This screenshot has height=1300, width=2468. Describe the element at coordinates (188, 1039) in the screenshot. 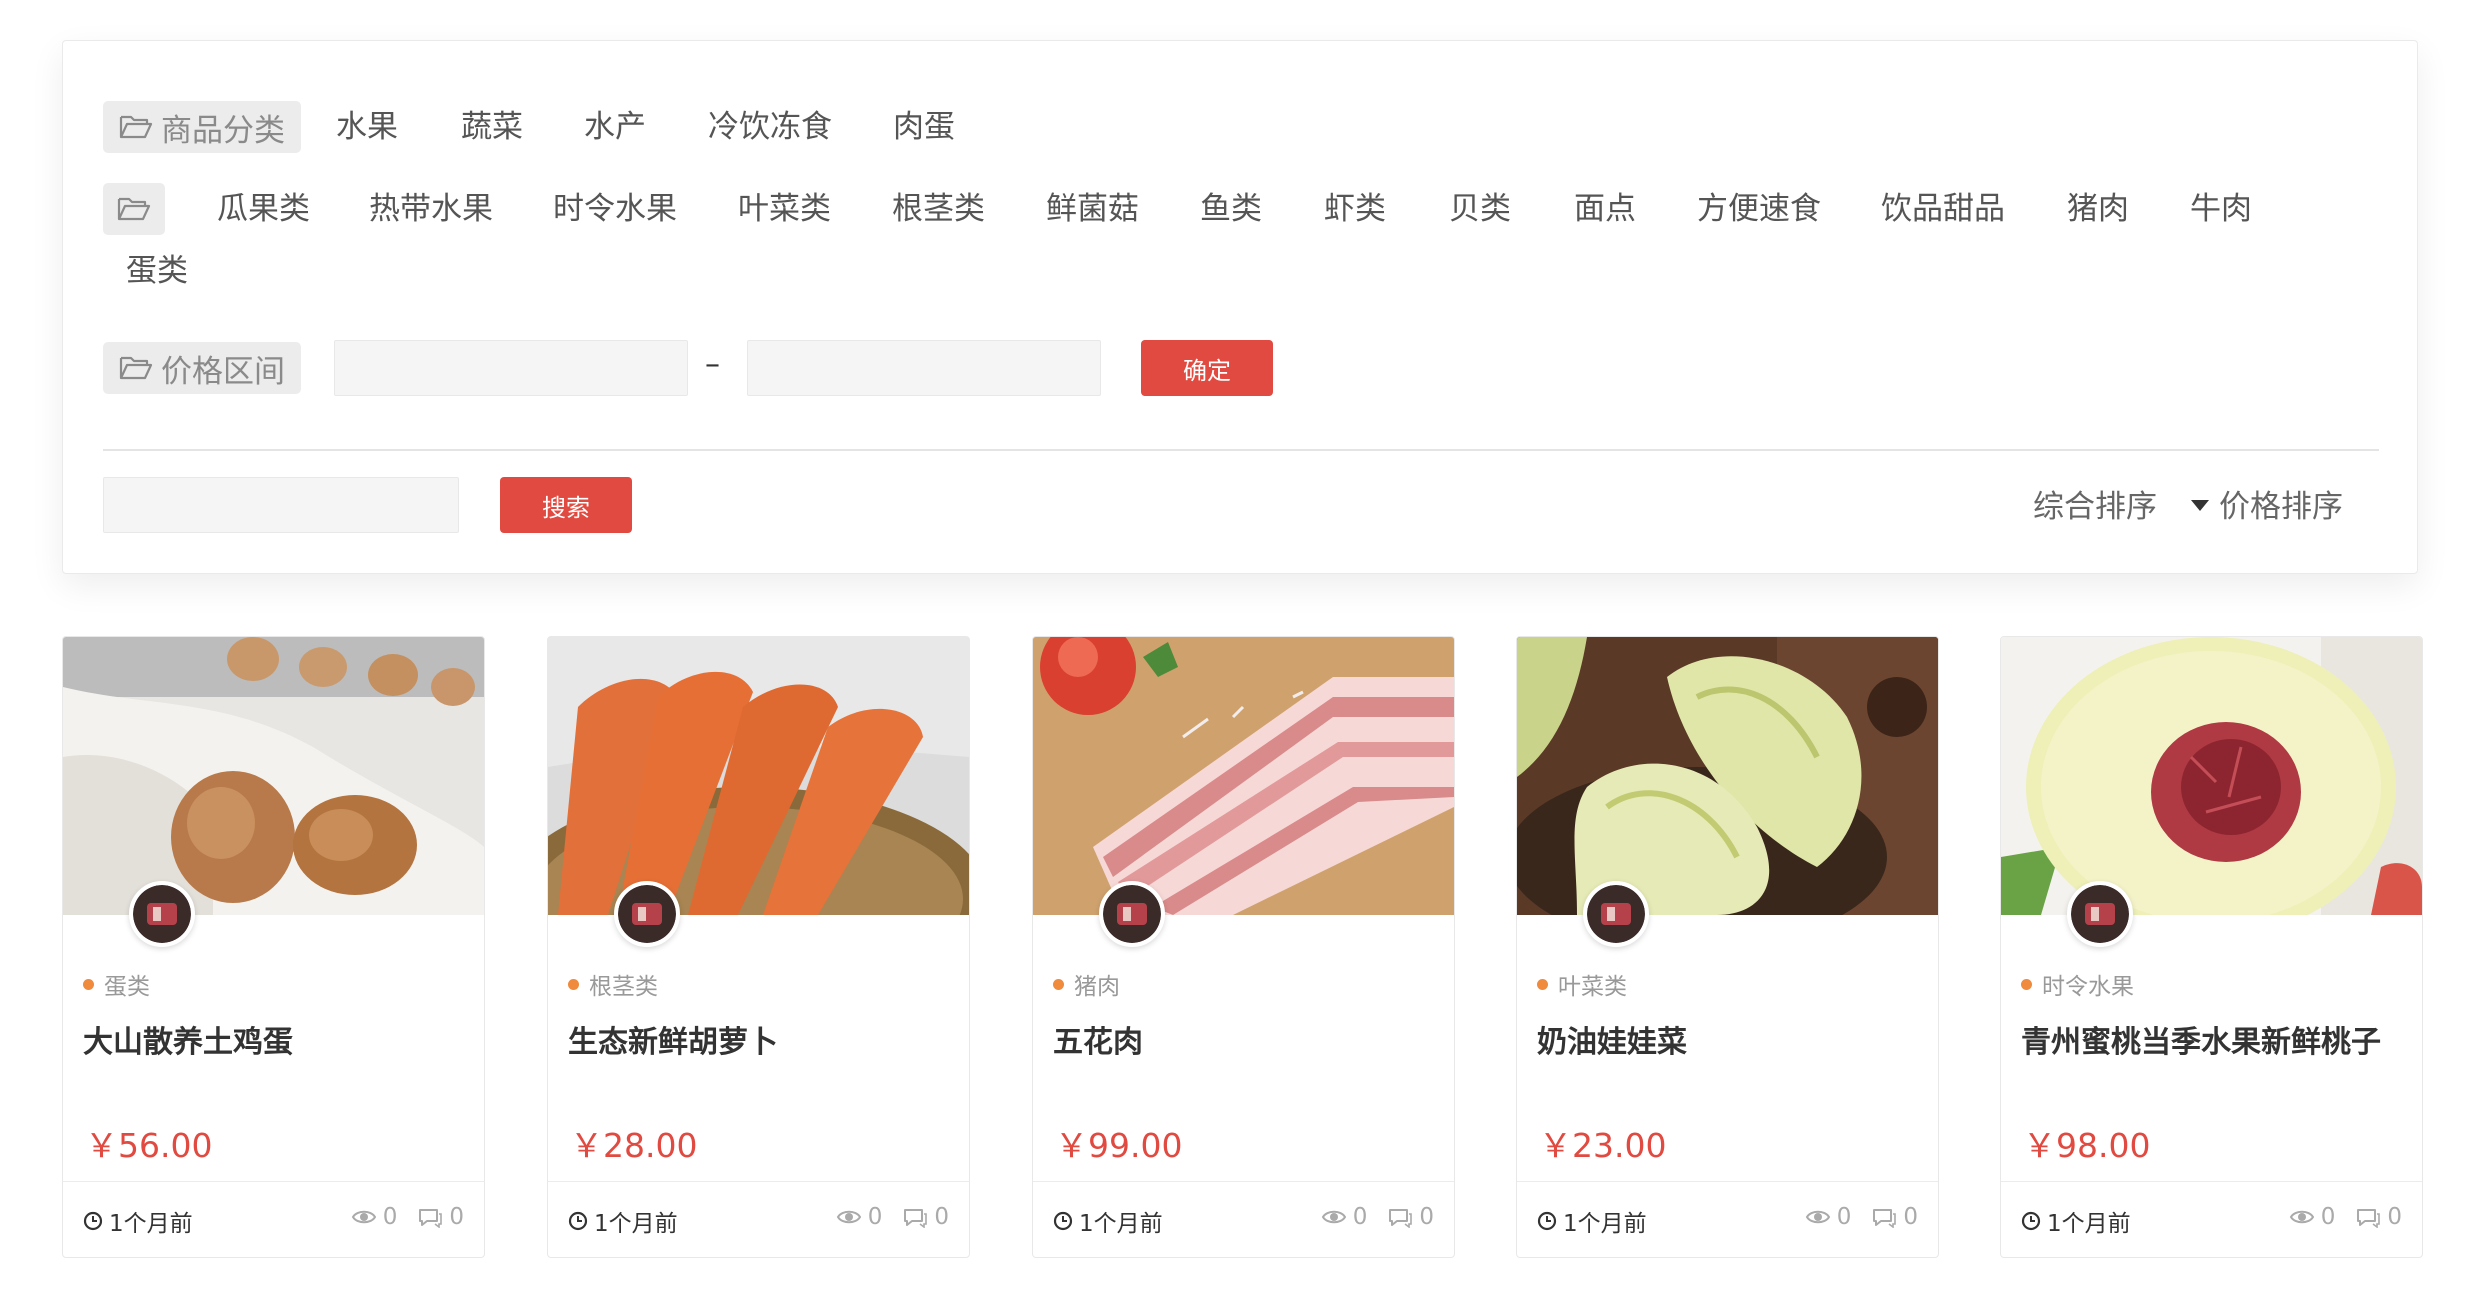

I see `product-title: 大山散养土鸡蛋` at that location.